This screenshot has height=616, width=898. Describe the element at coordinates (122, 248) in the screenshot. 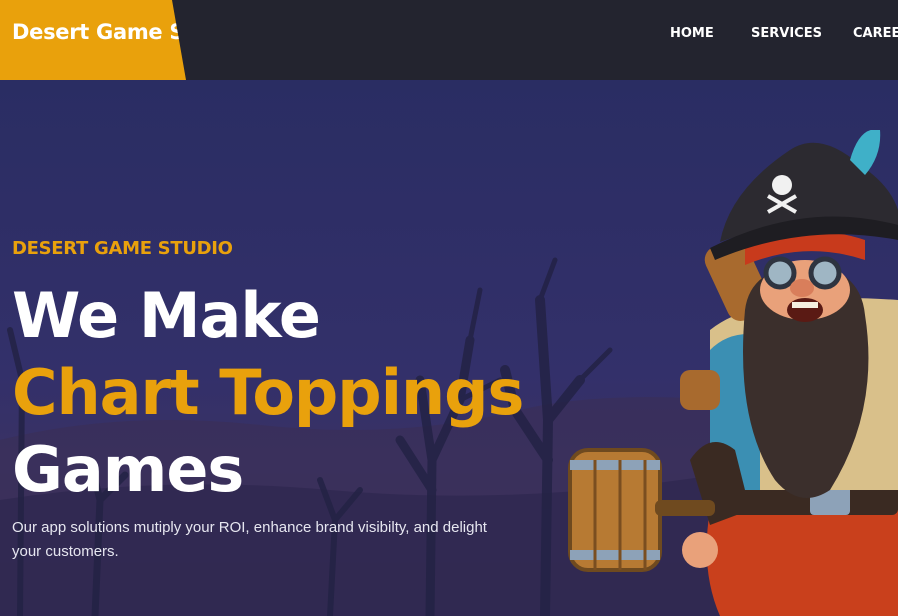

I see `hero-eyebrow: DESERT GAME STUDIO` at that location.